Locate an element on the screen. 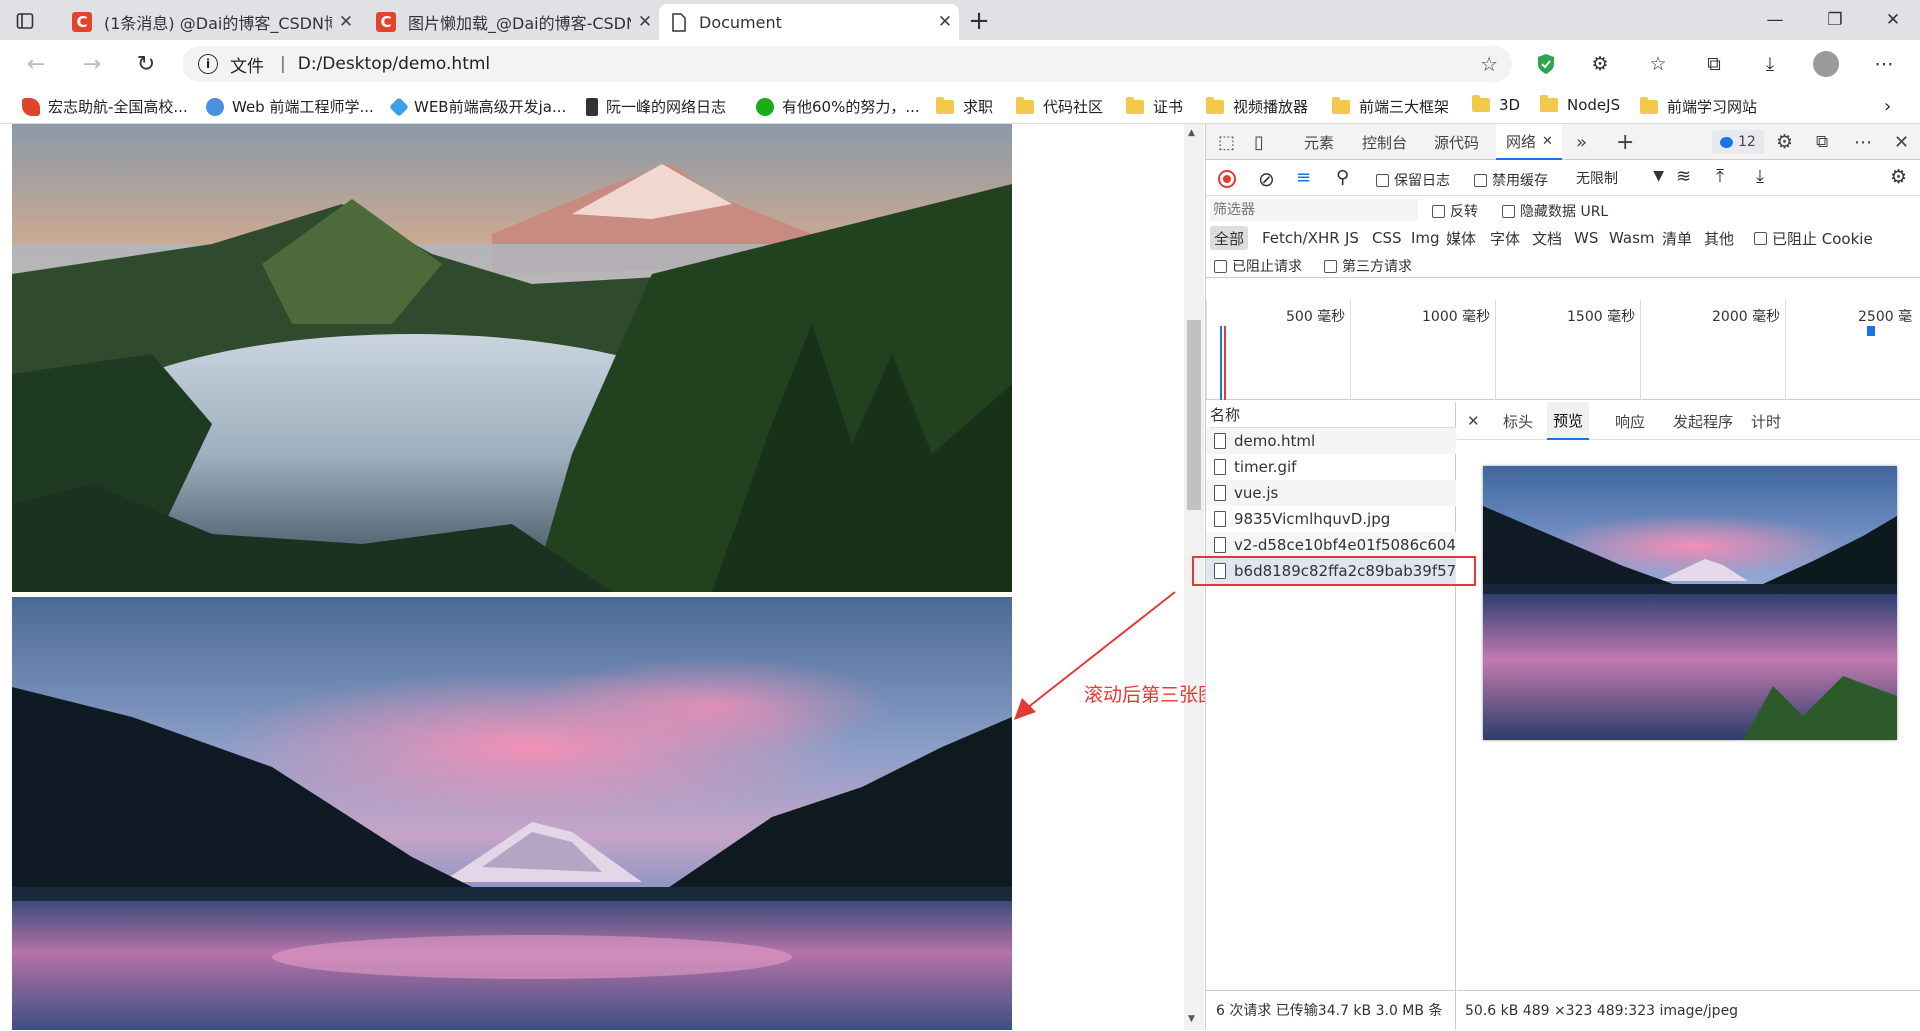 The width and height of the screenshot is (1920, 1031). preserve-log-checkbox: 保留日志 is located at coordinates (1413, 180).